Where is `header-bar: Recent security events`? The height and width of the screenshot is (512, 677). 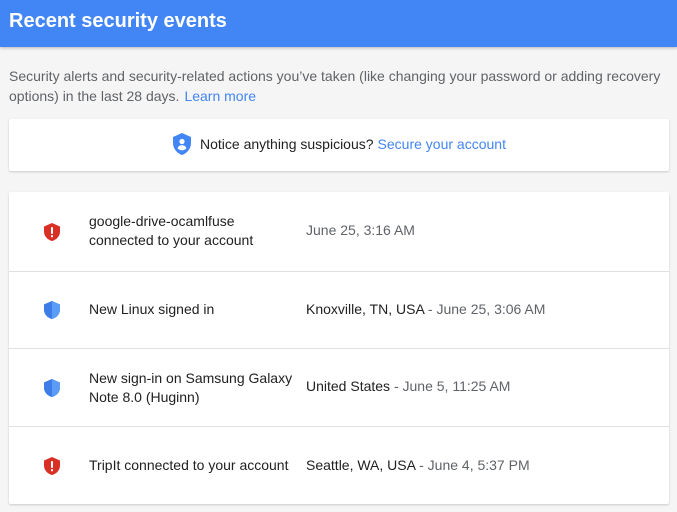
header-bar: Recent security events is located at coordinates (338, 23).